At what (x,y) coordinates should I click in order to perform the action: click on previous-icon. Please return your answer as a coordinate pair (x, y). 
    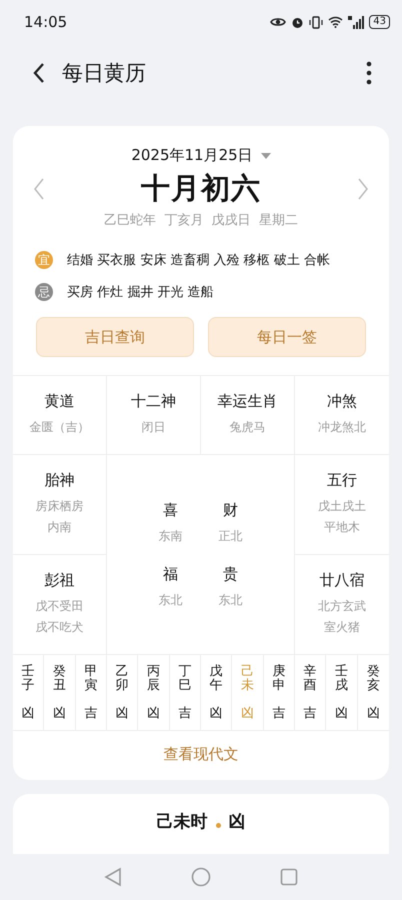
    Looking at the image, I should click on (39, 189).